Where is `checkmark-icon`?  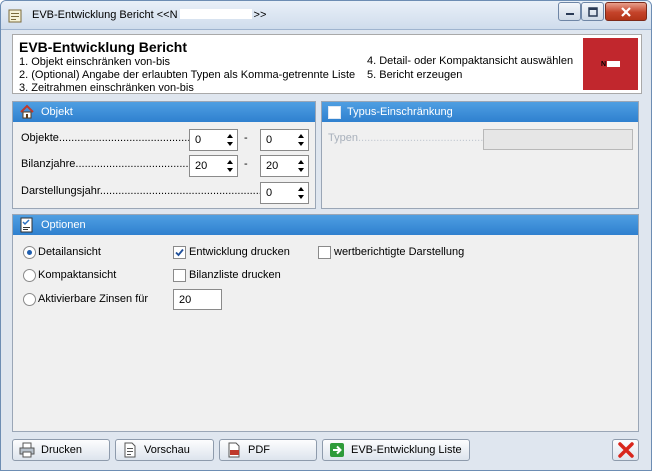
checkmark-icon is located at coordinates (179, 252).